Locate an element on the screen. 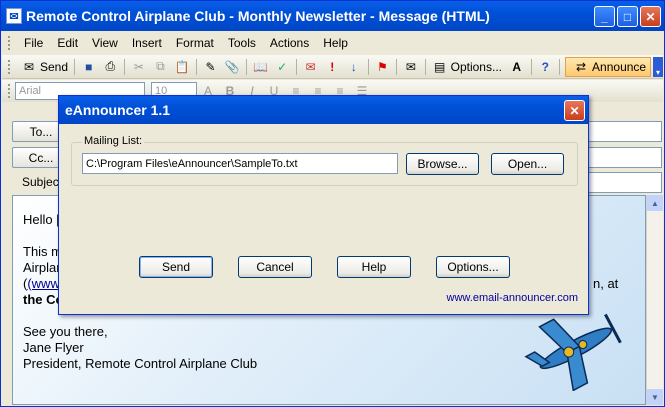 This screenshot has height=407, width=665. send-icon: ✉ is located at coordinates (28, 66).